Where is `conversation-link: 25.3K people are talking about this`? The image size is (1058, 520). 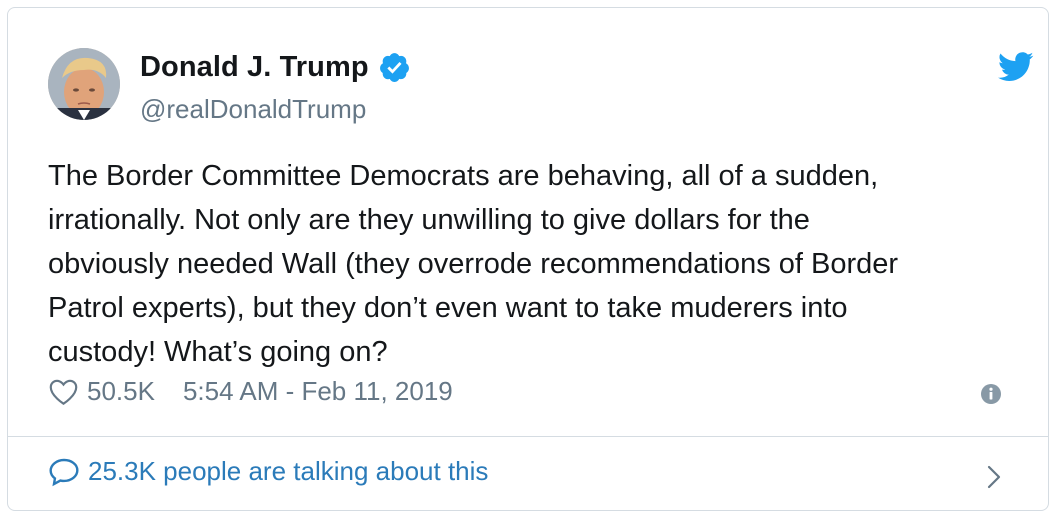
conversation-link: 25.3K people are talking about this is located at coordinates (268, 471).